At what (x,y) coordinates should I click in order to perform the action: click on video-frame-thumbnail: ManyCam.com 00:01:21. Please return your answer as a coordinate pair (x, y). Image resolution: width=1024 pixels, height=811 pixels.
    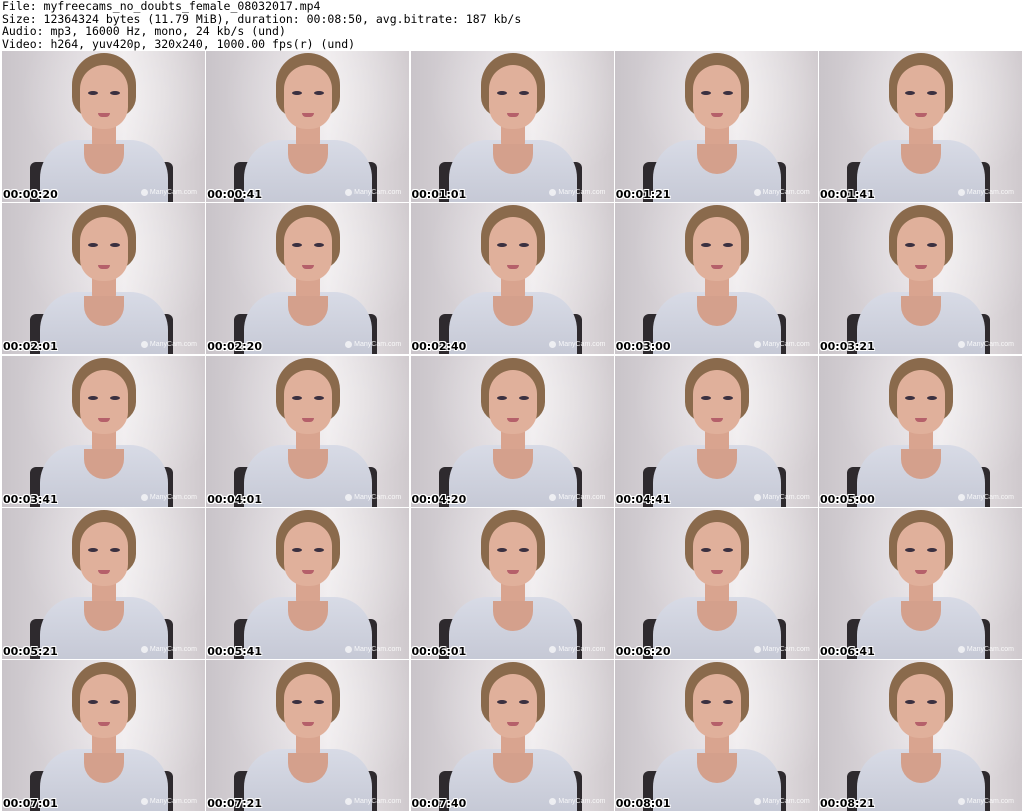
    Looking at the image, I should click on (716, 126).